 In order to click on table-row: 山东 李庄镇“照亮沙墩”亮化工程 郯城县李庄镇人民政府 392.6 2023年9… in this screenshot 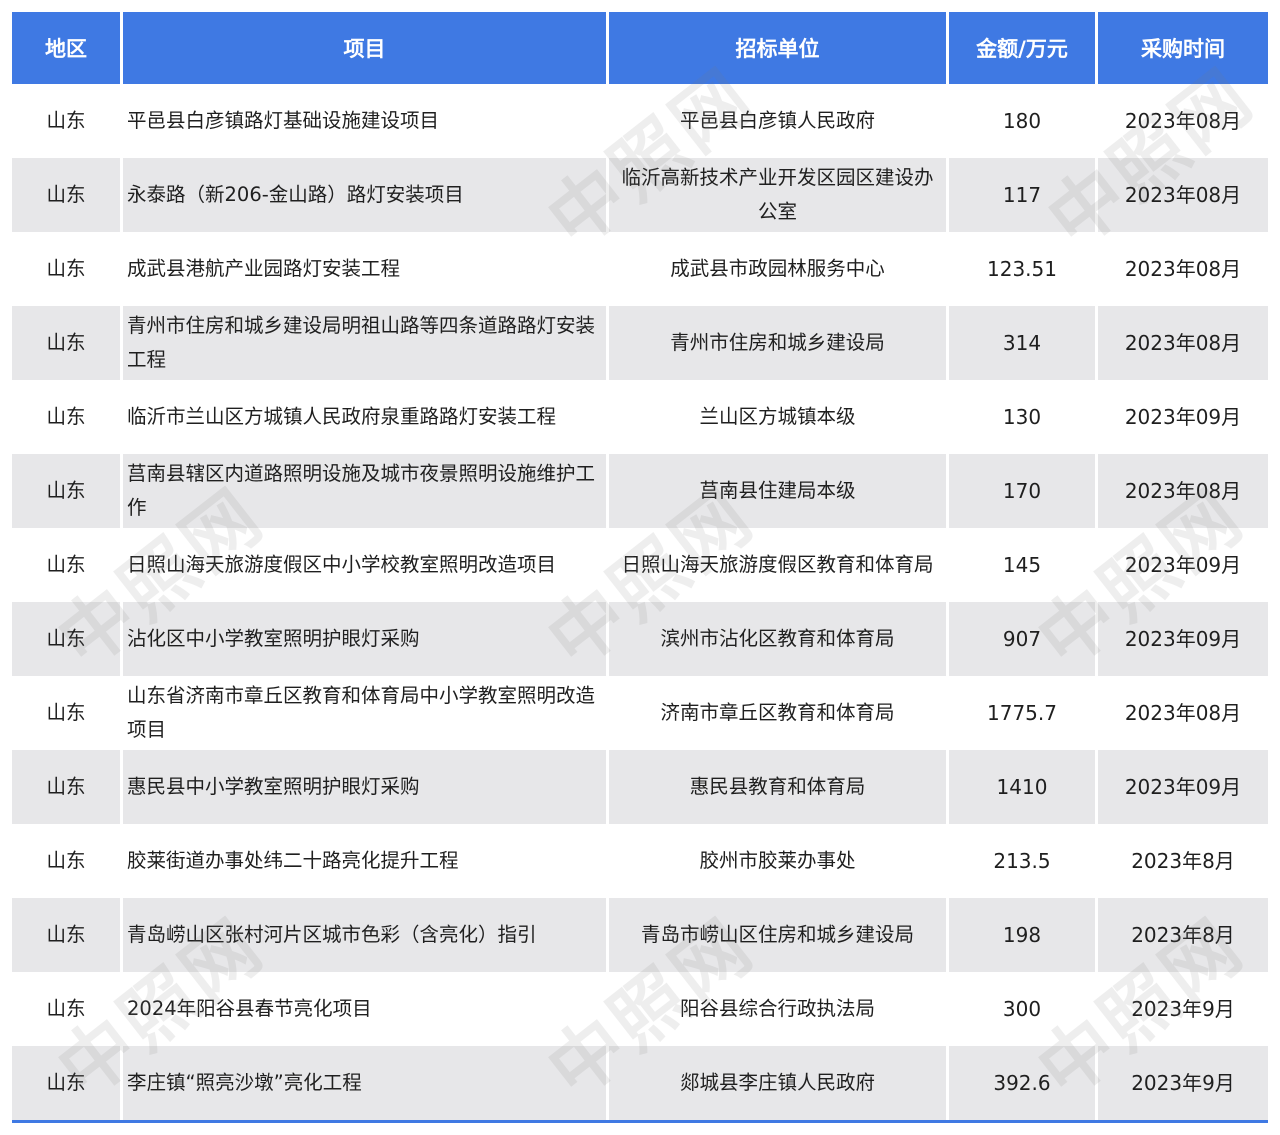, I will do `click(640, 1083)`.